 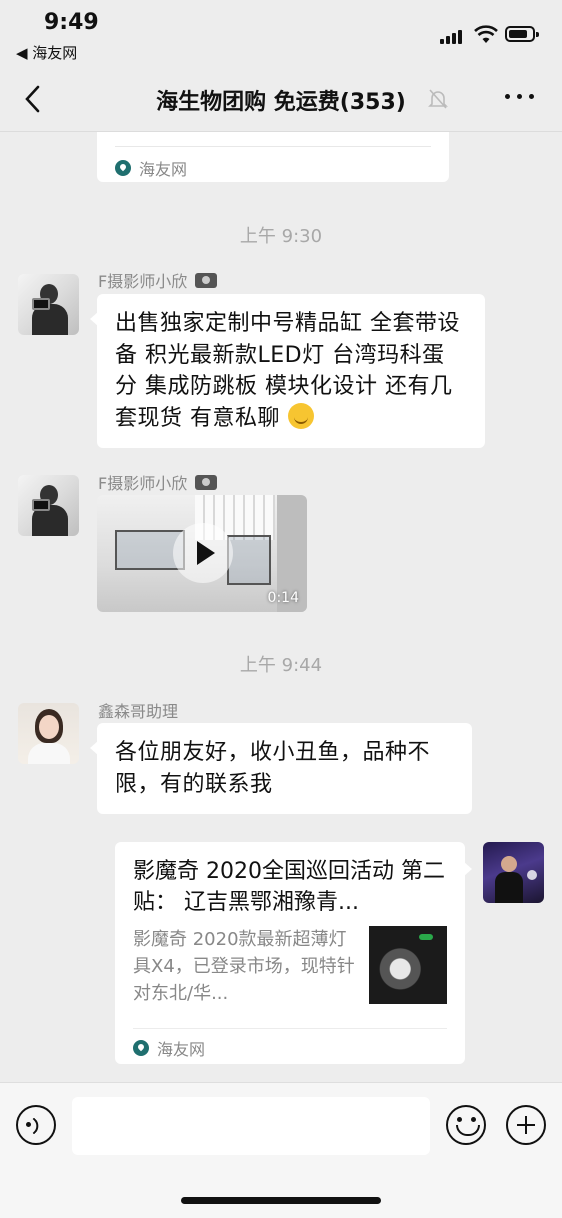 I want to click on emoji-icon, so click(x=466, y=1125).